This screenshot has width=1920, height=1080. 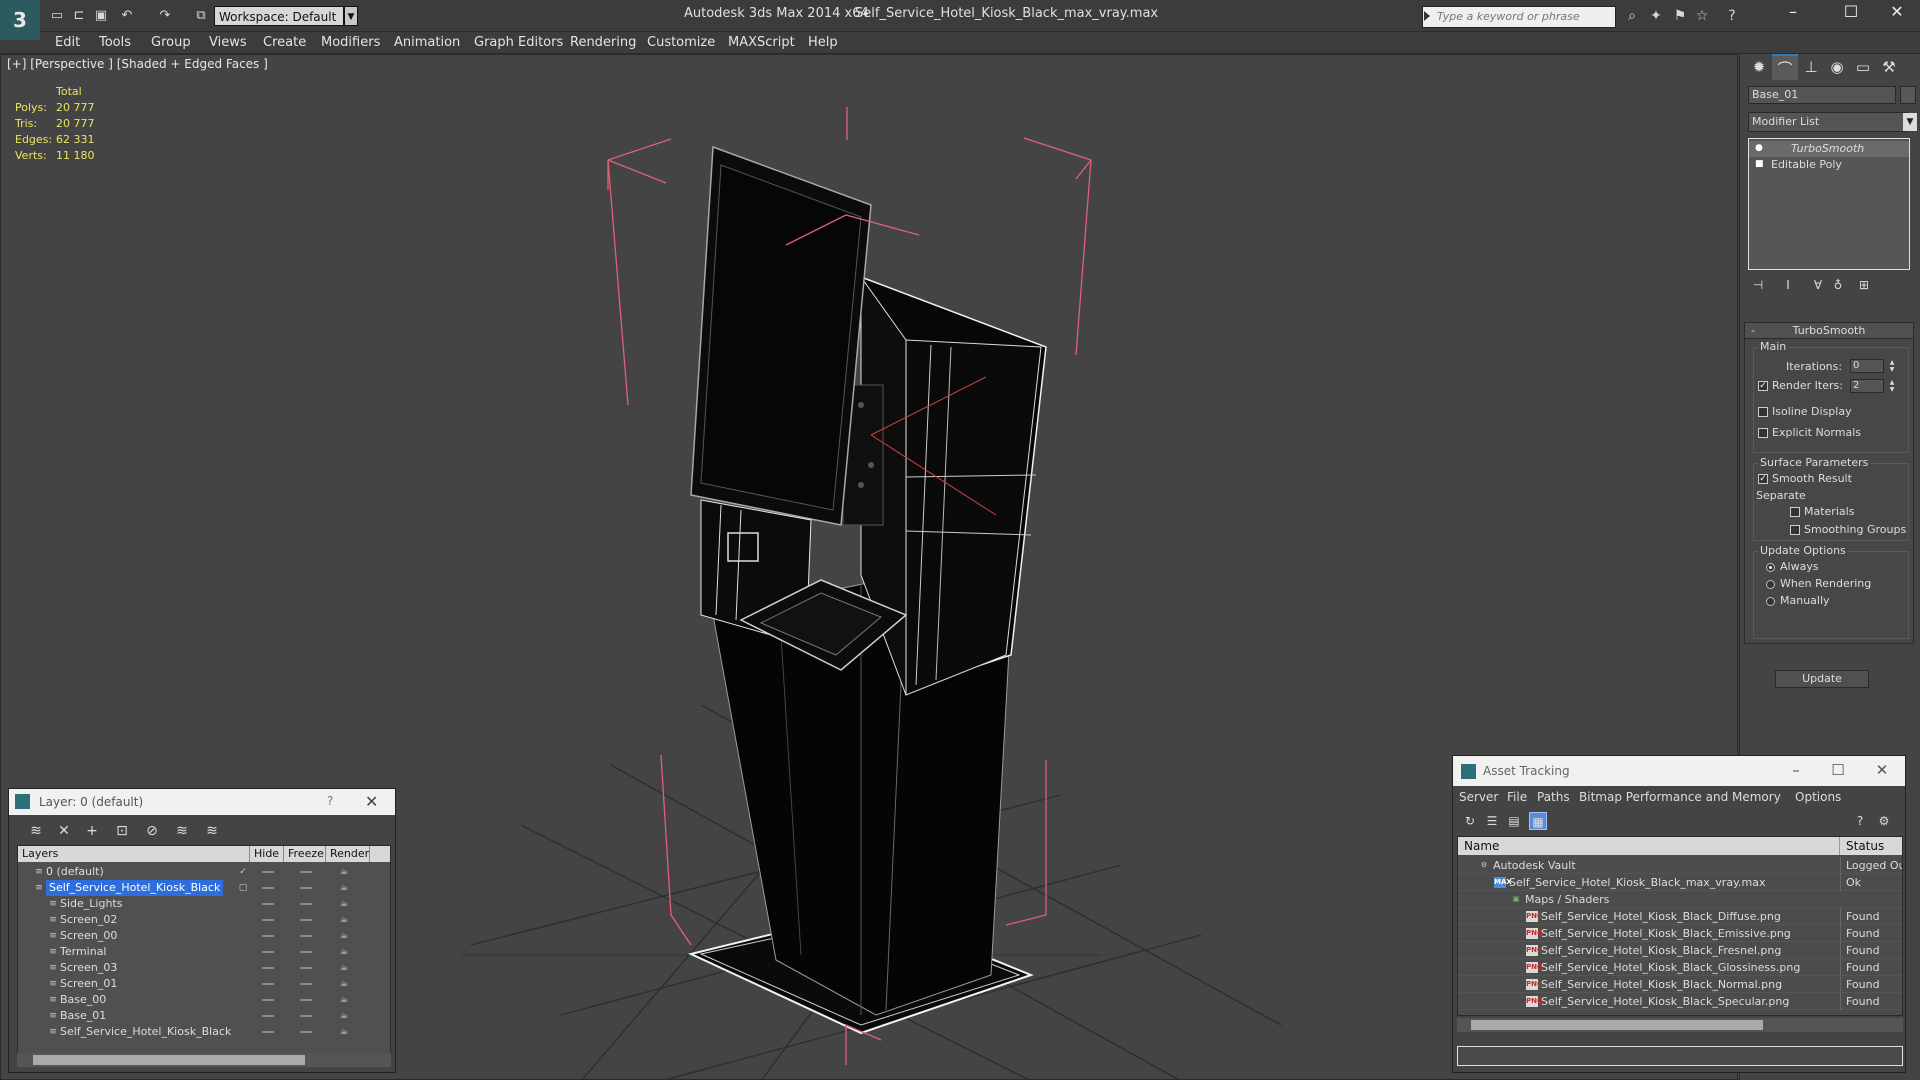 I want to click on update-button: Update, so click(x=1822, y=679).